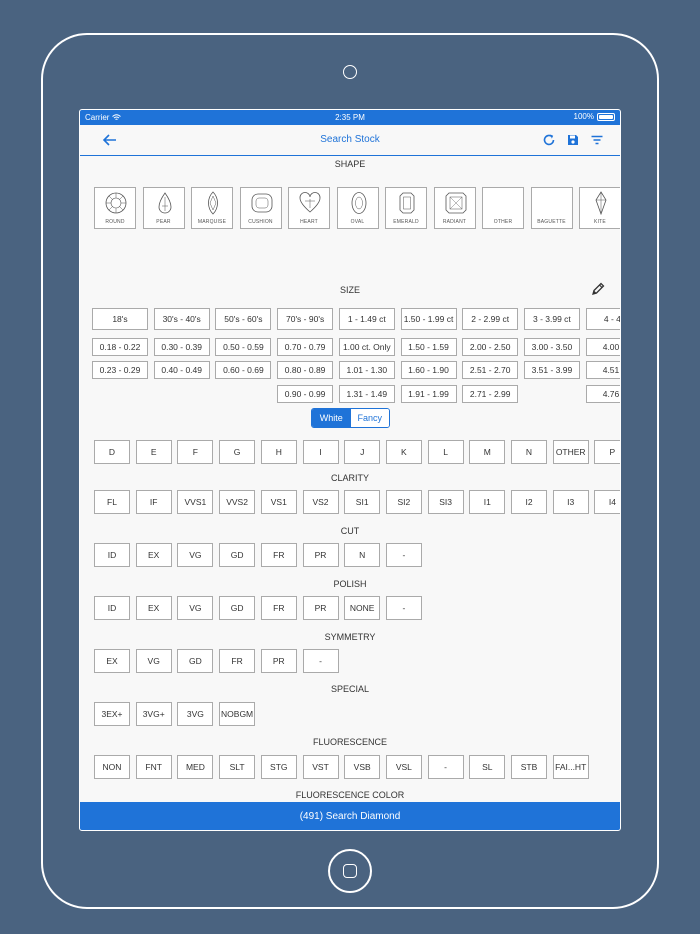 Image resolution: width=700 pixels, height=934 pixels. I want to click on size-chip: 3 - 3.99 ct, so click(551, 319).